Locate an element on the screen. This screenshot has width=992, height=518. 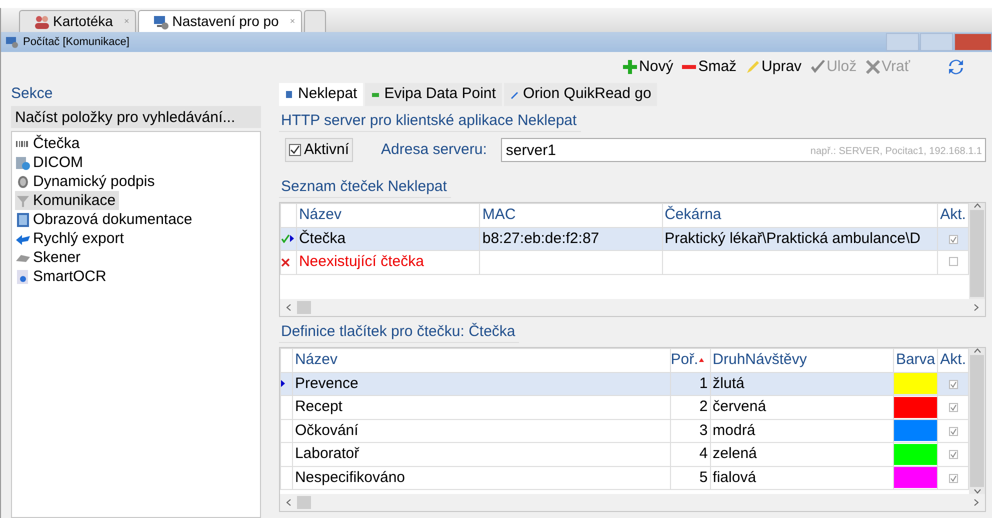
table-cell: červená is located at coordinates (802, 407).